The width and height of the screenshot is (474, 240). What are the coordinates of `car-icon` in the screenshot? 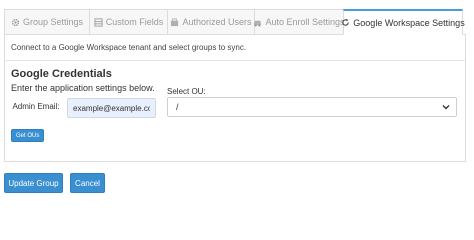 It's located at (257, 22).